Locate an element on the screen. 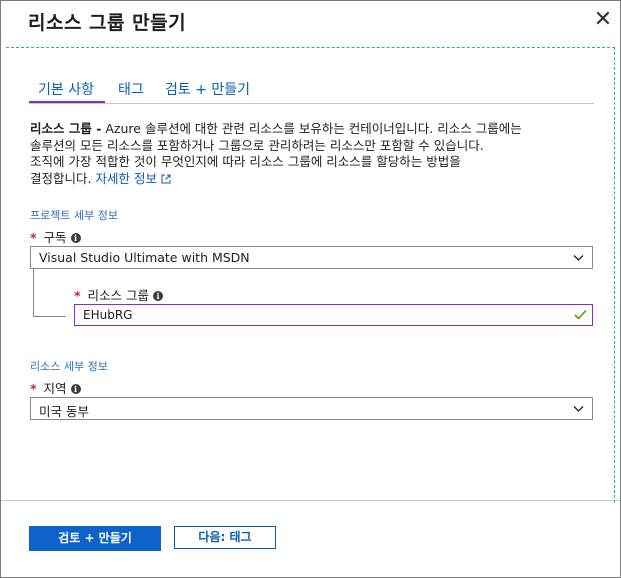  tab-divider is located at coordinates (311, 103).